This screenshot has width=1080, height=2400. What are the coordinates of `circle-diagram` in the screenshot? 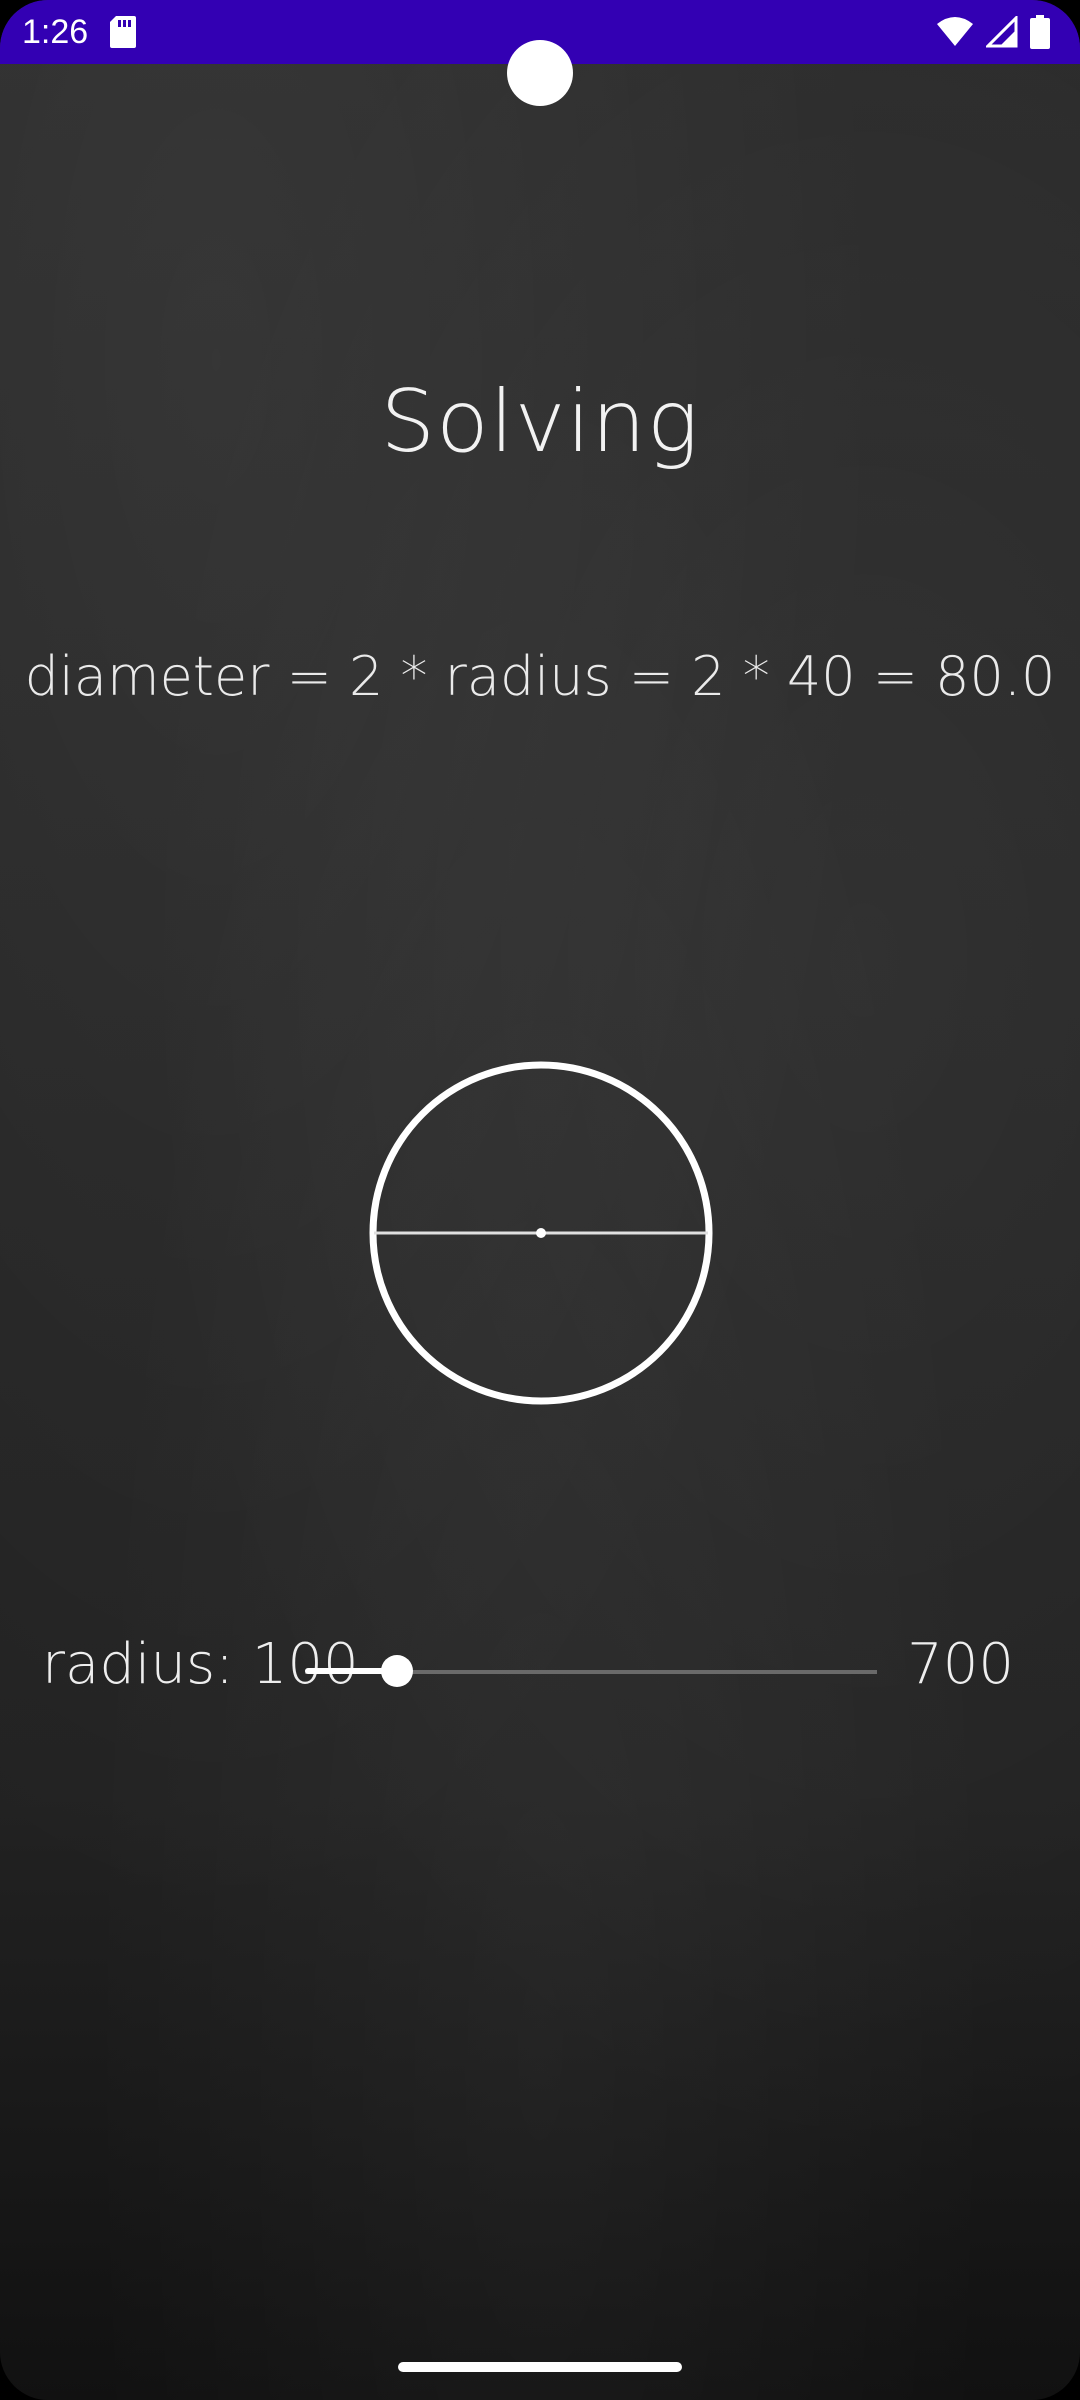 It's located at (541, 1233).